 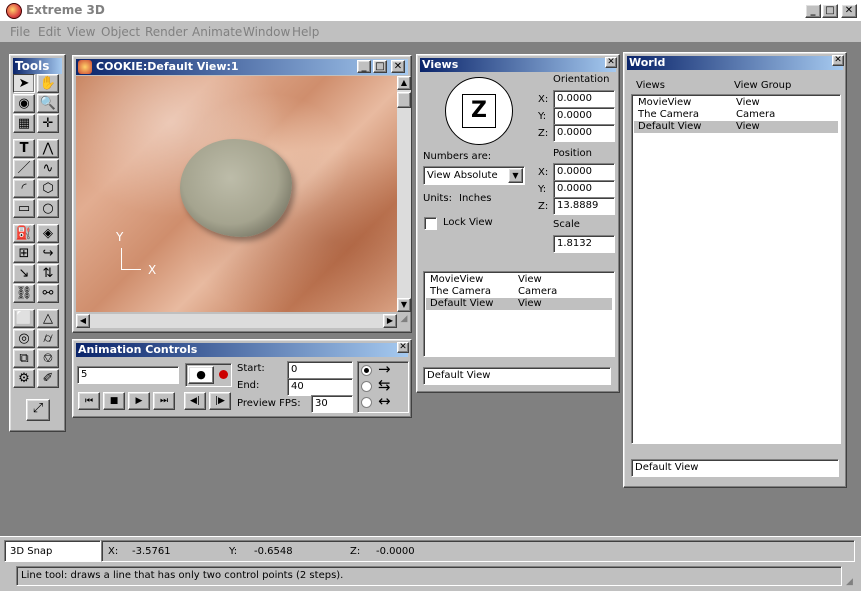 I want to click on polygon-tool-icon: ⬡, so click(x=48, y=188).